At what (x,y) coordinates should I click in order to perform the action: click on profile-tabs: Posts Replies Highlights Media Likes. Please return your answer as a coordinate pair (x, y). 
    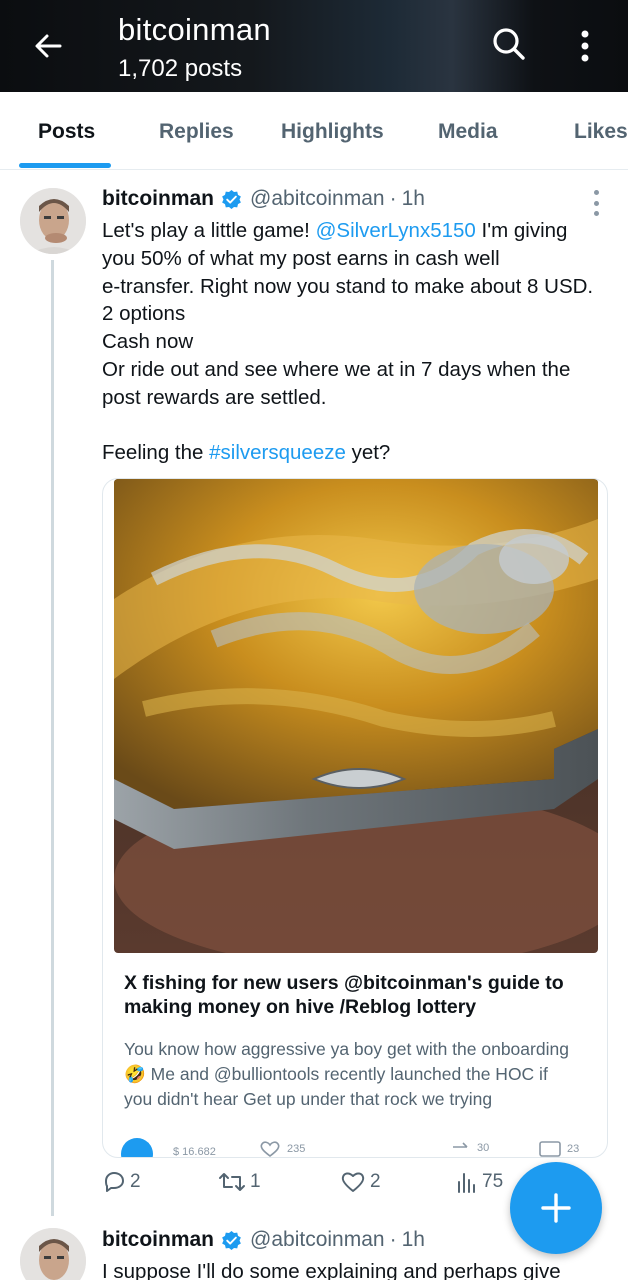
    Looking at the image, I should click on (314, 131).